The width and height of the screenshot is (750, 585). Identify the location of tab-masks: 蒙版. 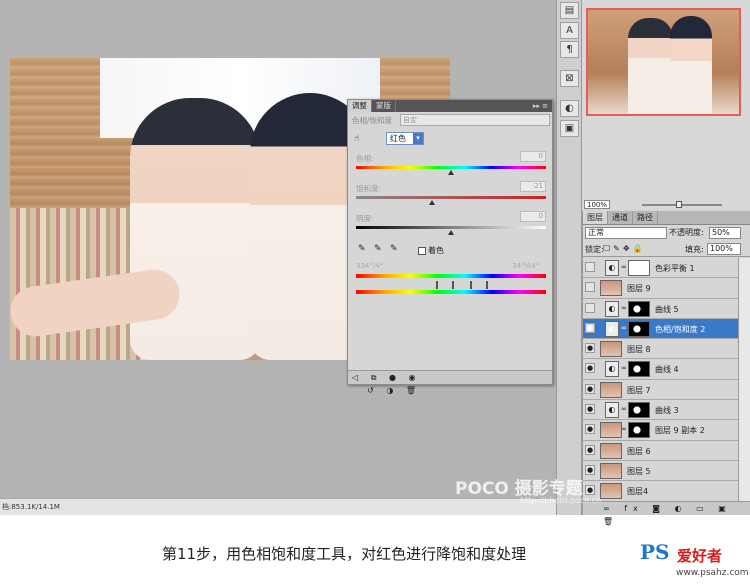
(384, 106).